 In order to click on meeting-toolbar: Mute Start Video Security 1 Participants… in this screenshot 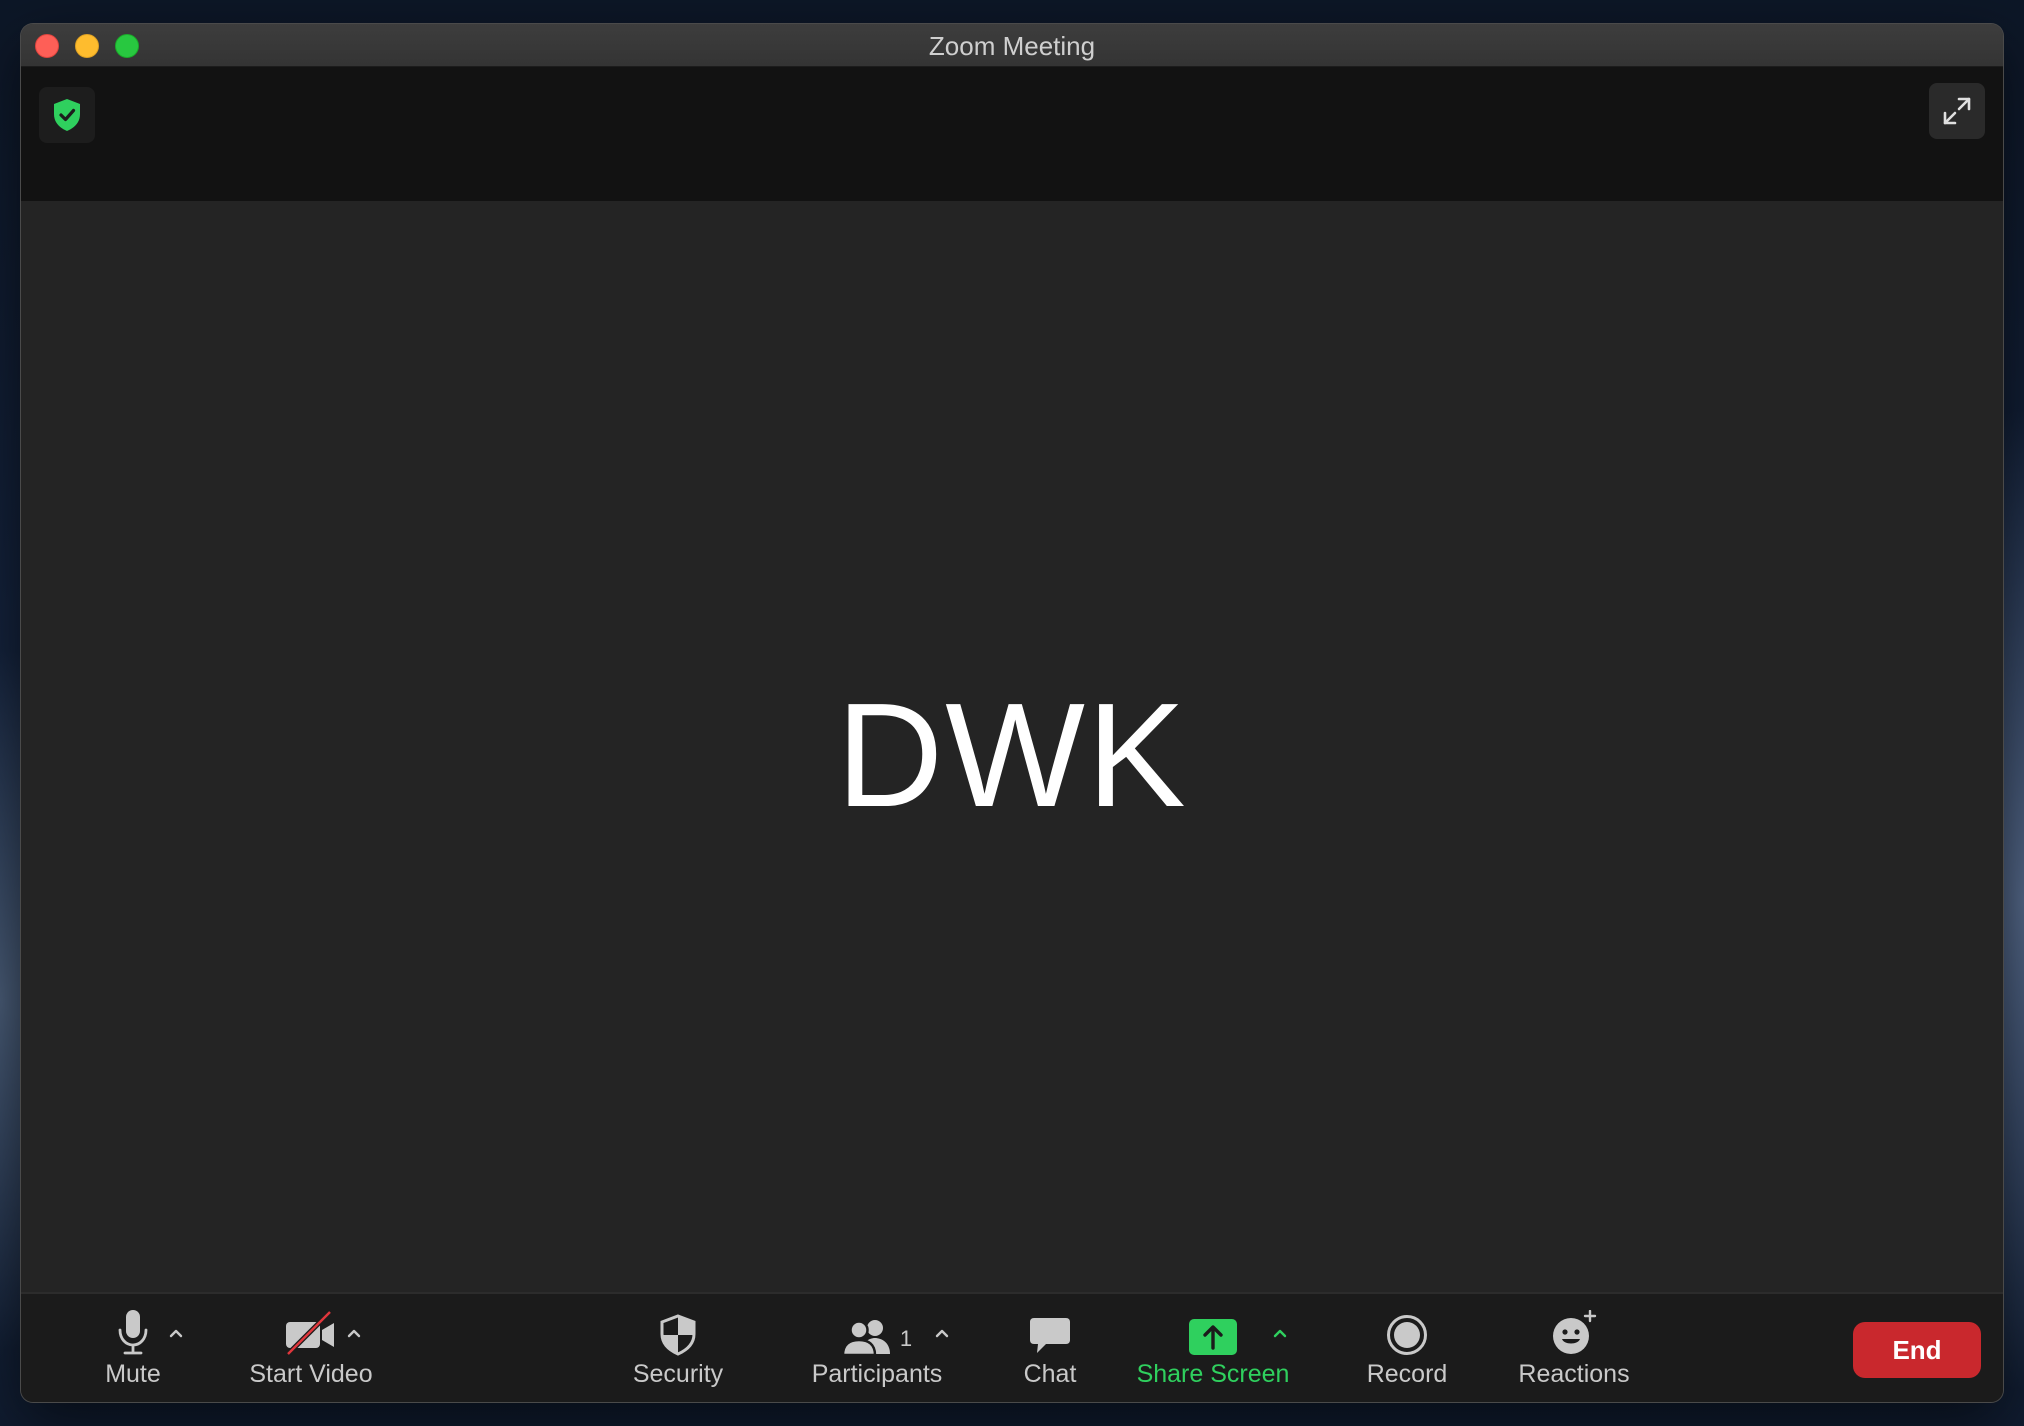, I will do `click(1012, 1347)`.